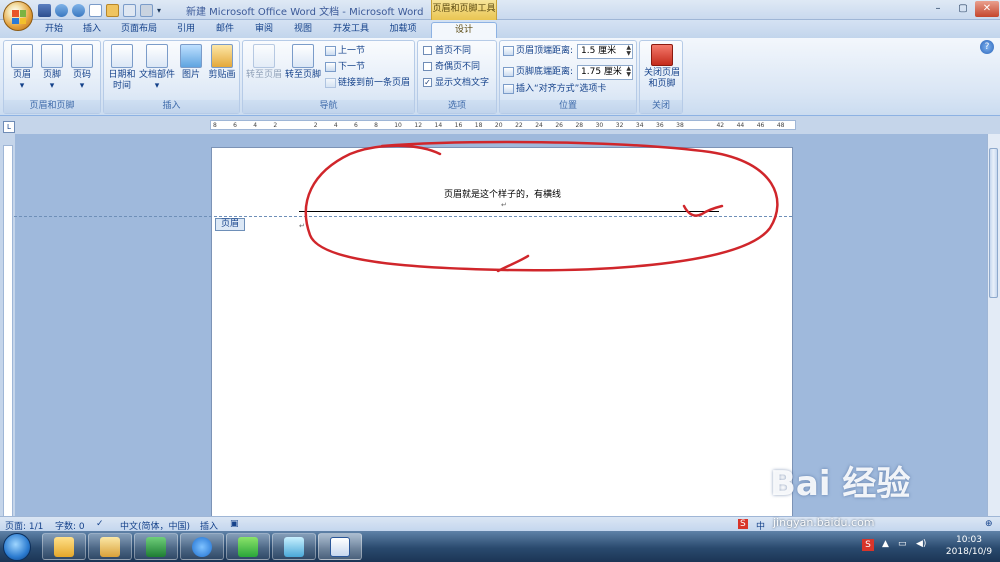  Describe the element at coordinates (427, 82) in the screenshot. I see `checkmark-icon: ✓` at that location.